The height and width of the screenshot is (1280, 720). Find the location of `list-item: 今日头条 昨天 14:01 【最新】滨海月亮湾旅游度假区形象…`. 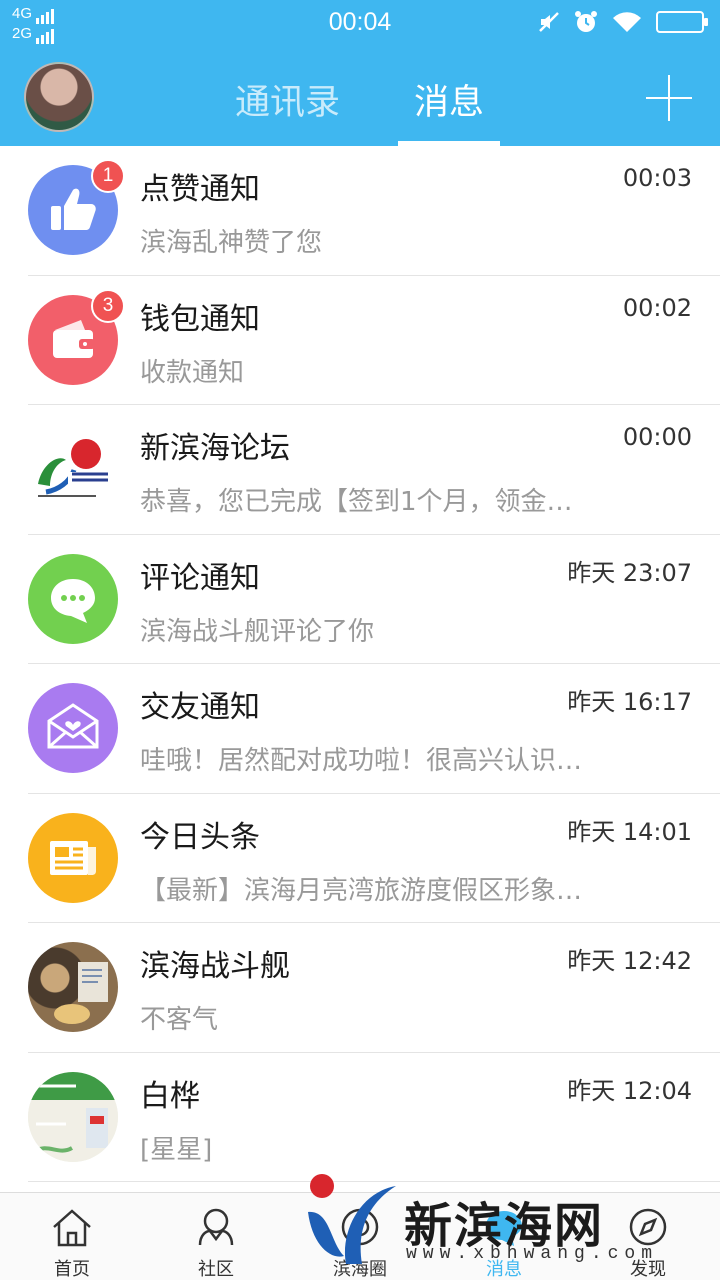

list-item: 今日头条 昨天 14:01 【最新】滨海月亮湾旅游度假区形象… is located at coordinates (360, 859).